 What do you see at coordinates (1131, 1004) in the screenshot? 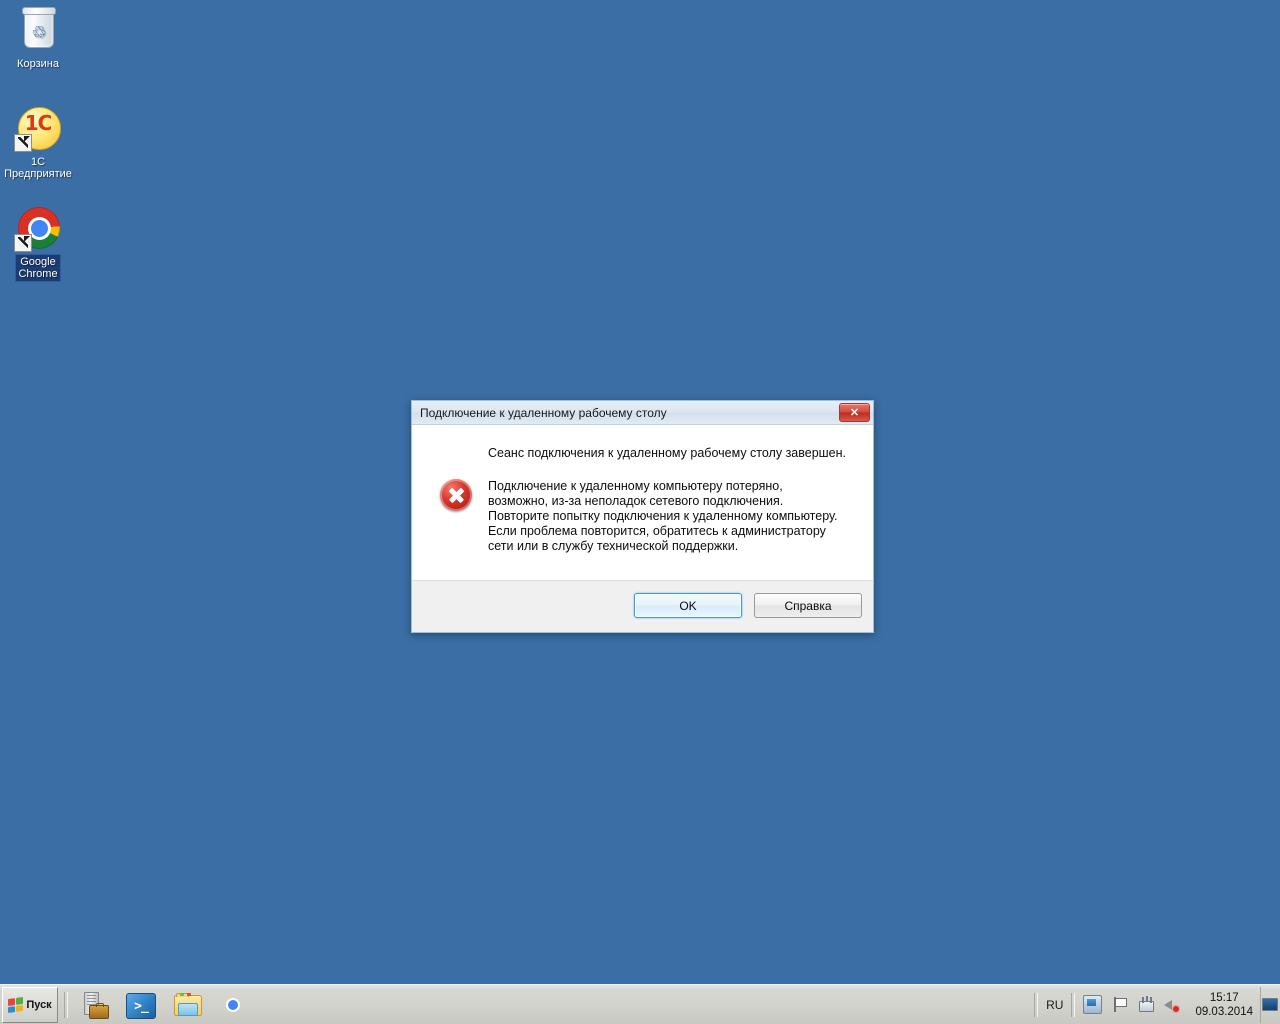
I see `tray-icon-group` at bounding box center [1131, 1004].